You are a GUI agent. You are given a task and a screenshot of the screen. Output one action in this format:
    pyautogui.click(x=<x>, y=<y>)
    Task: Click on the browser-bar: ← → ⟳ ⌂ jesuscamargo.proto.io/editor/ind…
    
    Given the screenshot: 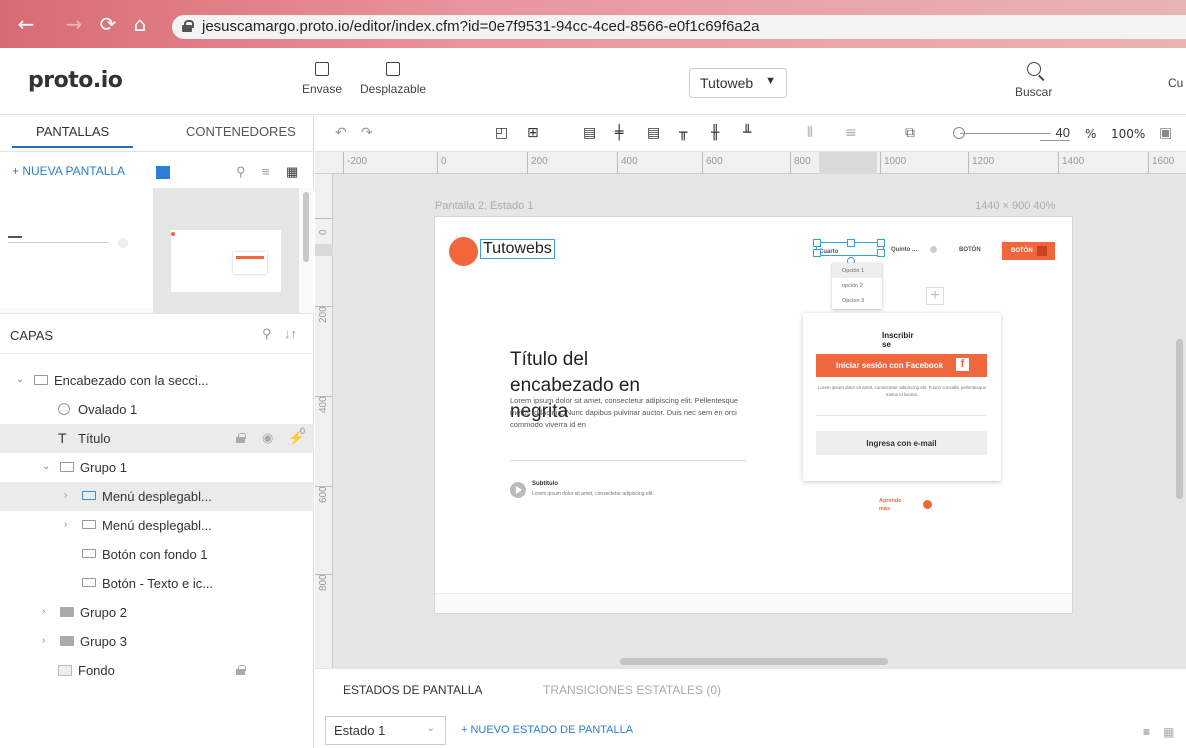 What is the action you would take?
    pyautogui.click(x=593, y=24)
    